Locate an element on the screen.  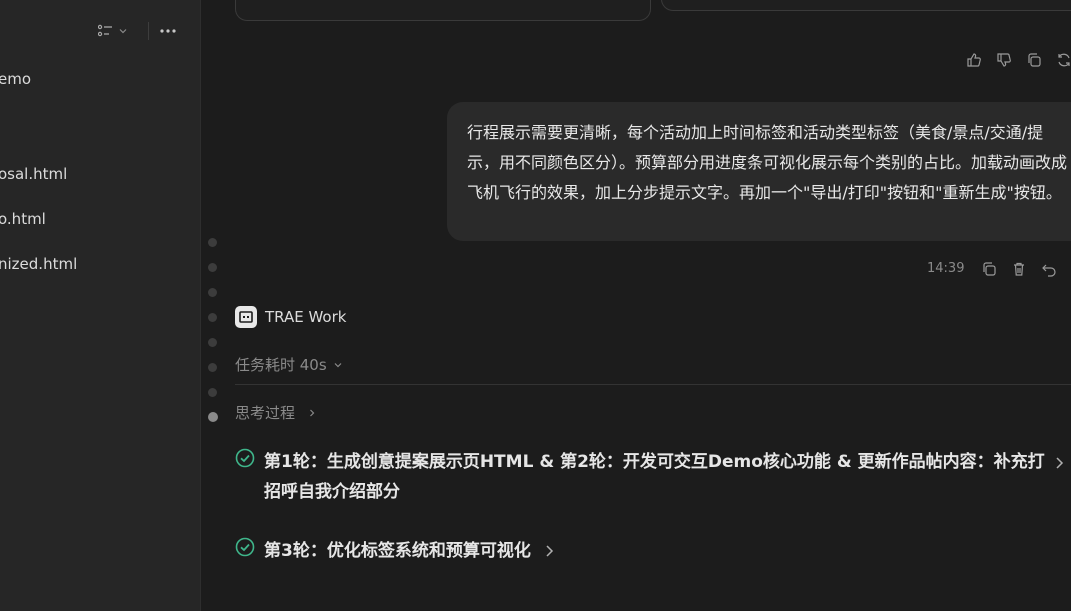
thumbs-down-button is located at coordinates (1004, 60).